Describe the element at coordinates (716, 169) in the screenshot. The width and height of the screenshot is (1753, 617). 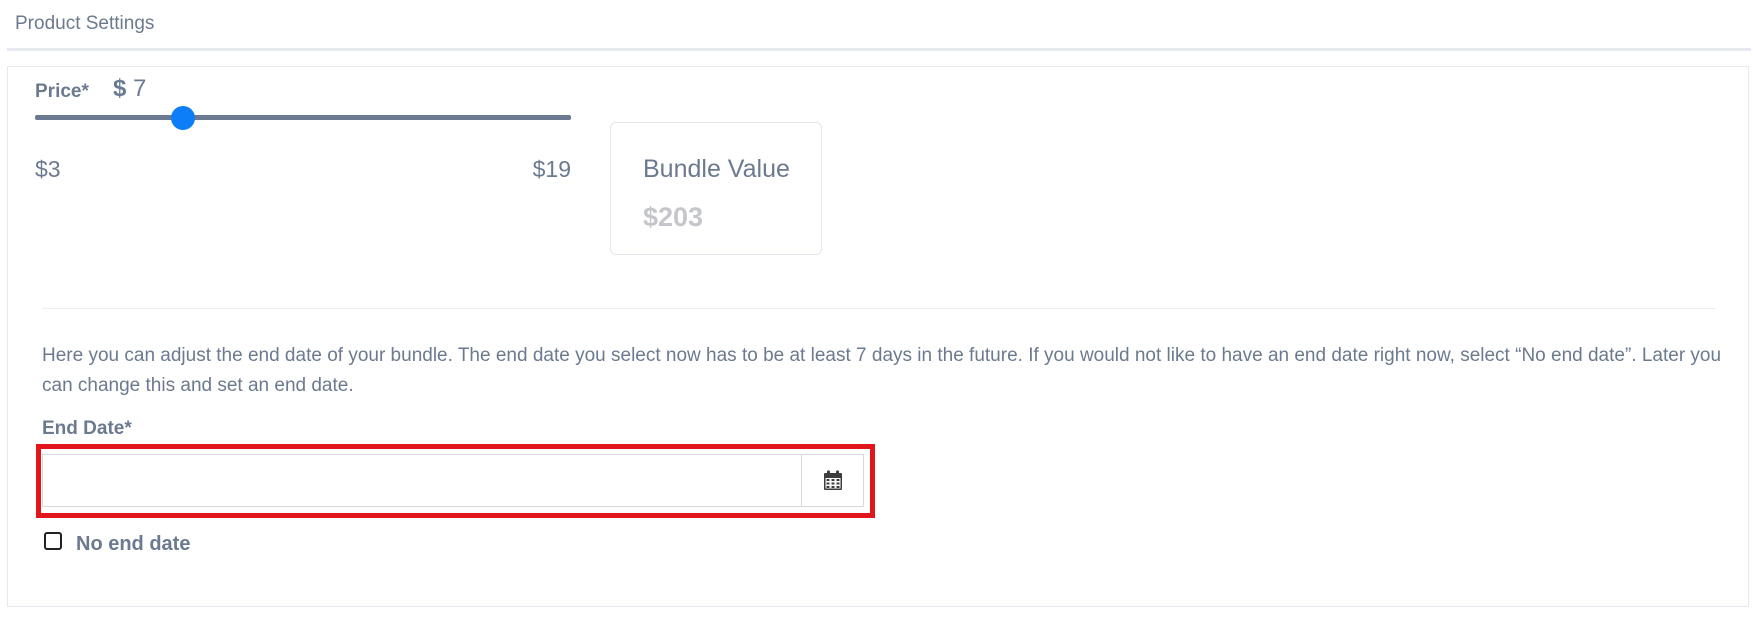
I see `bundle-value-title: Bundle Value` at that location.